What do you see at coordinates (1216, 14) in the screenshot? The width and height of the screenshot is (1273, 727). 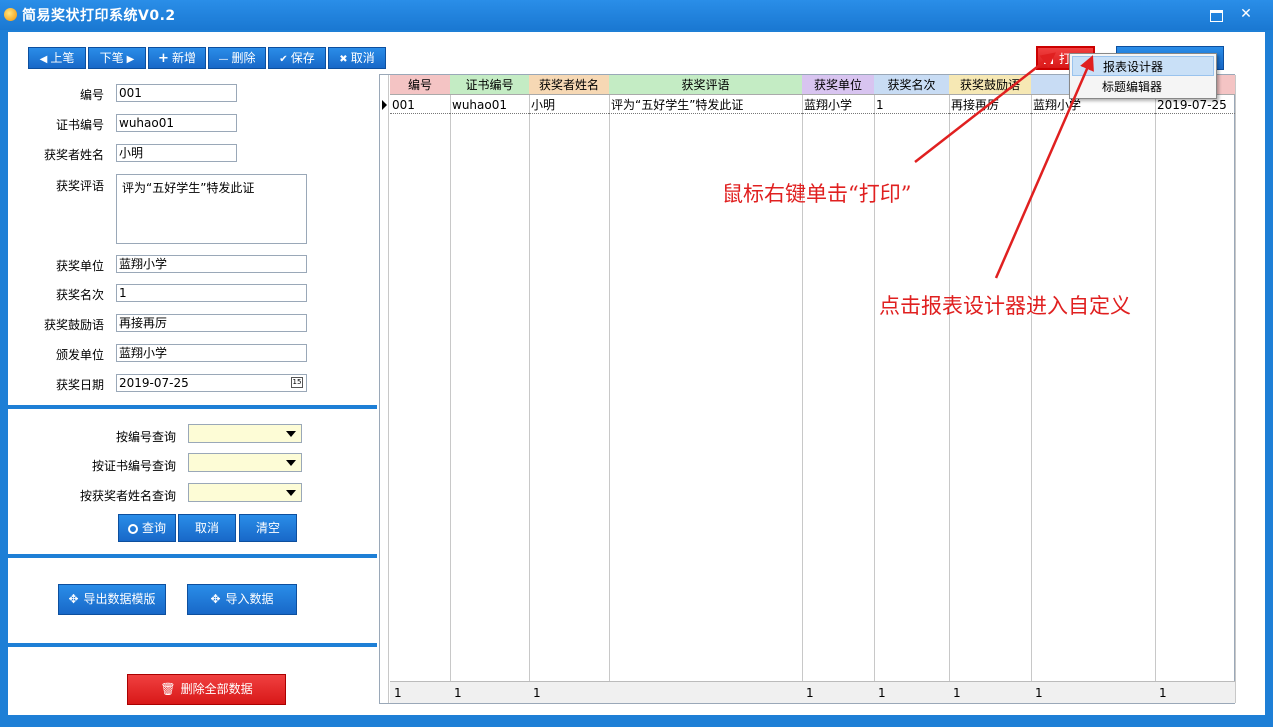 I see `restore-icon` at bounding box center [1216, 14].